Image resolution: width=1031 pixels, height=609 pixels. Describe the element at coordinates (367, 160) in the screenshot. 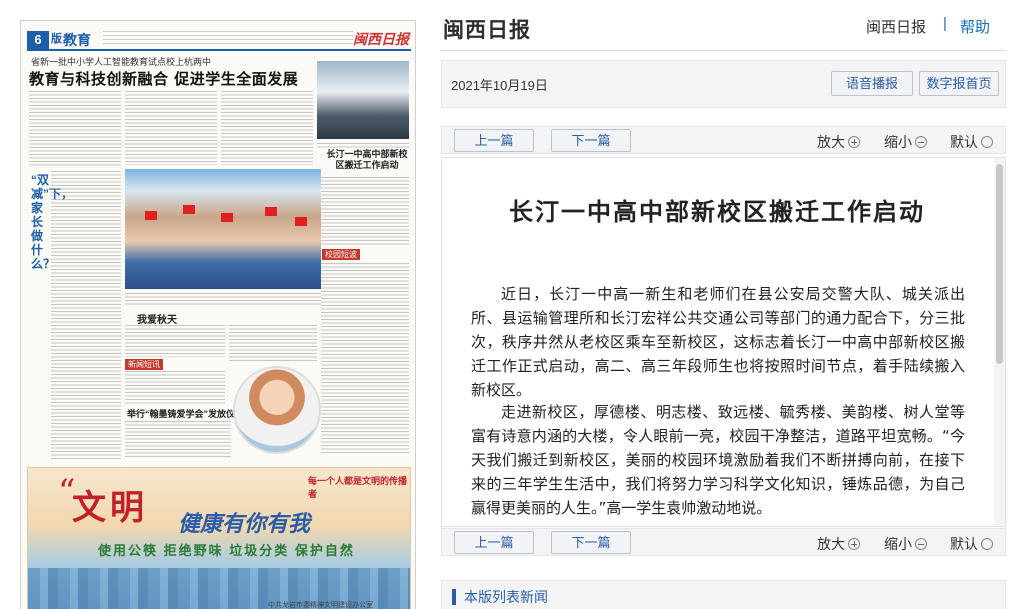

I see `box-headline: 长汀一中高中部新校区搬迁工作启动` at that location.